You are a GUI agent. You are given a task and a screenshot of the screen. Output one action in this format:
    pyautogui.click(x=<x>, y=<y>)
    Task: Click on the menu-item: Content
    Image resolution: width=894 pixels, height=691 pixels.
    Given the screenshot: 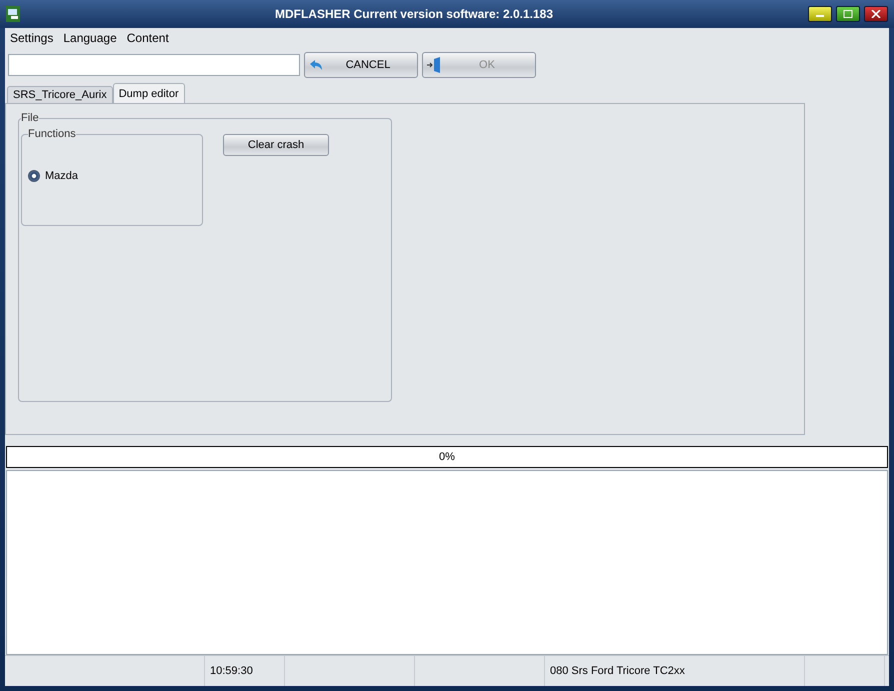 What is the action you would take?
    pyautogui.click(x=147, y=38)
    